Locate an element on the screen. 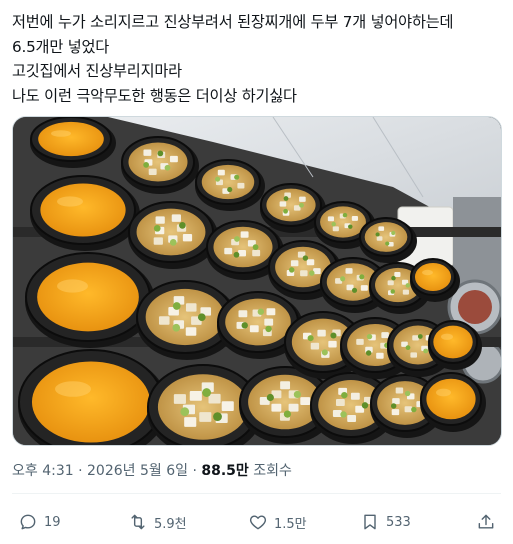  retweet-count: 5.9천 is located at coordinates (170, 524).